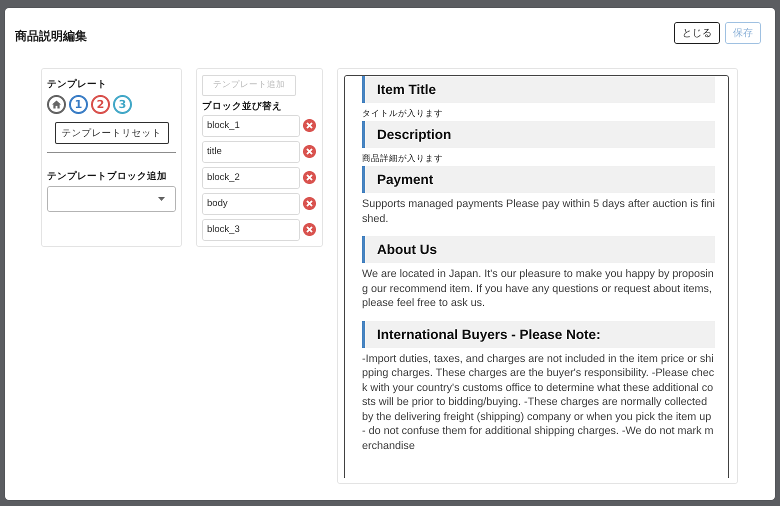 The height and width of the screenshot is (506, 780). I want to click on section-heading: Payment, so click(538, 179).